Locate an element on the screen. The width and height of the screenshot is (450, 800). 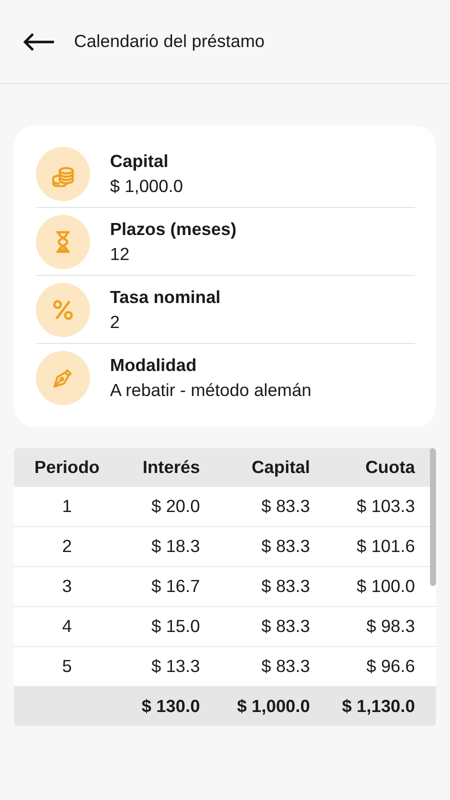
table-cell-text: $ 20.0 is located at coordinates (175, 506).